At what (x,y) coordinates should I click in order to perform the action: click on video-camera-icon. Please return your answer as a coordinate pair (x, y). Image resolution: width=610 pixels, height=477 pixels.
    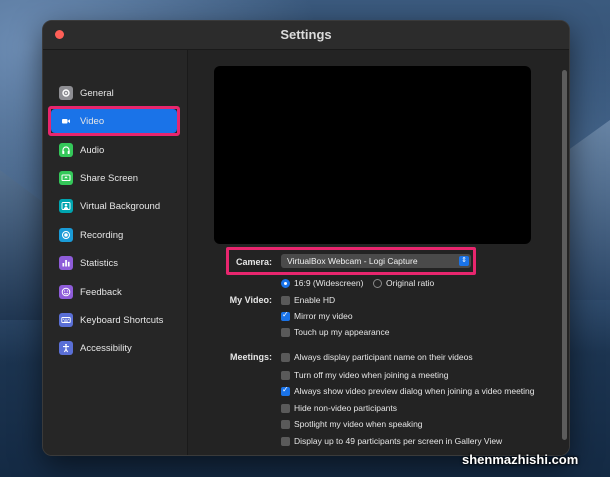
    Looking at the image, I should click on (66, 121).